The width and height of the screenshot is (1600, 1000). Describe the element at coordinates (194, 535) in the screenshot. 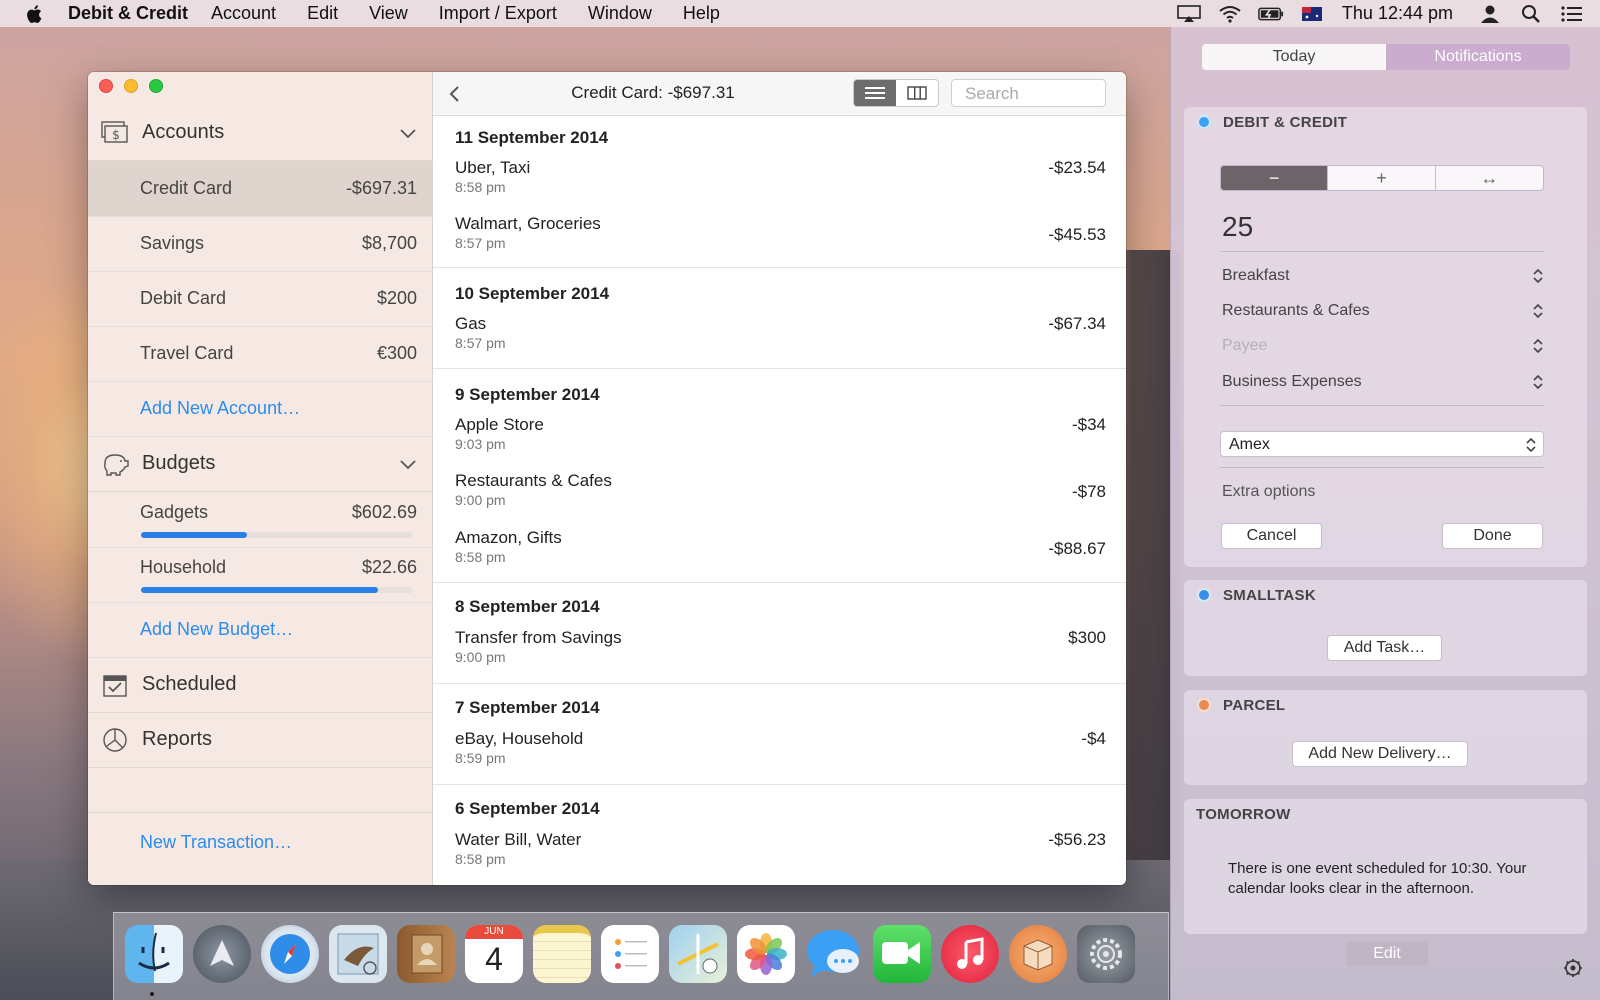

I see `budget-progress-fill` at that location.